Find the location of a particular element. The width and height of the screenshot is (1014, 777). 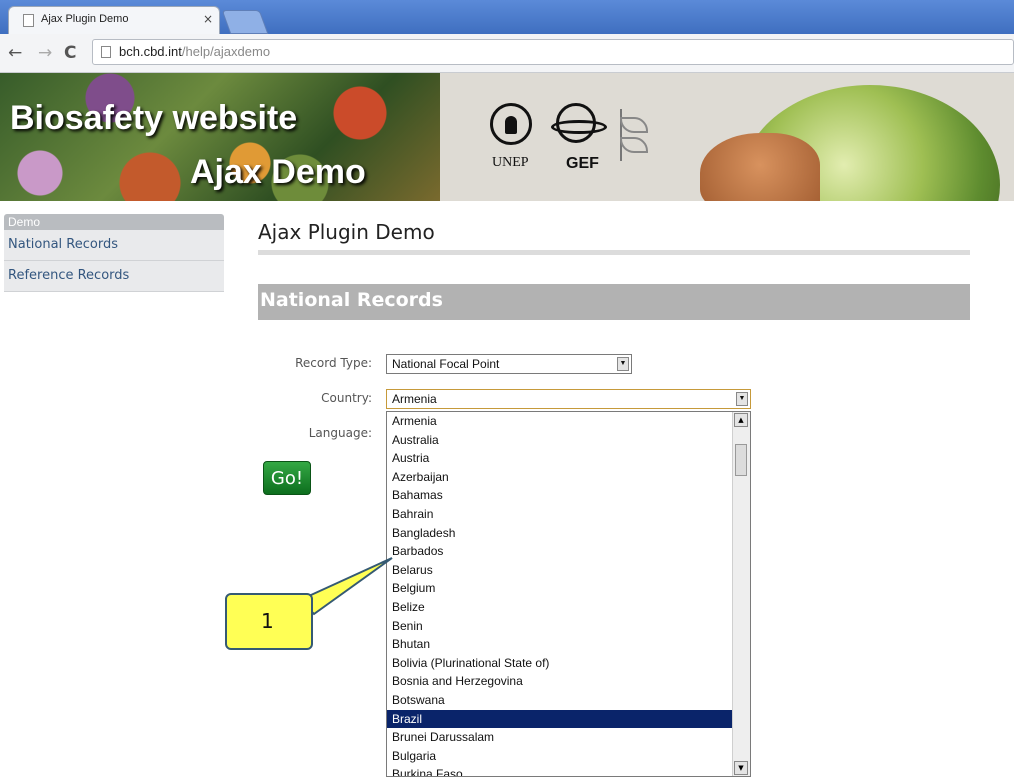

browser-tab: Ajax Plugin Demo × is located at coordinates (114, 20).